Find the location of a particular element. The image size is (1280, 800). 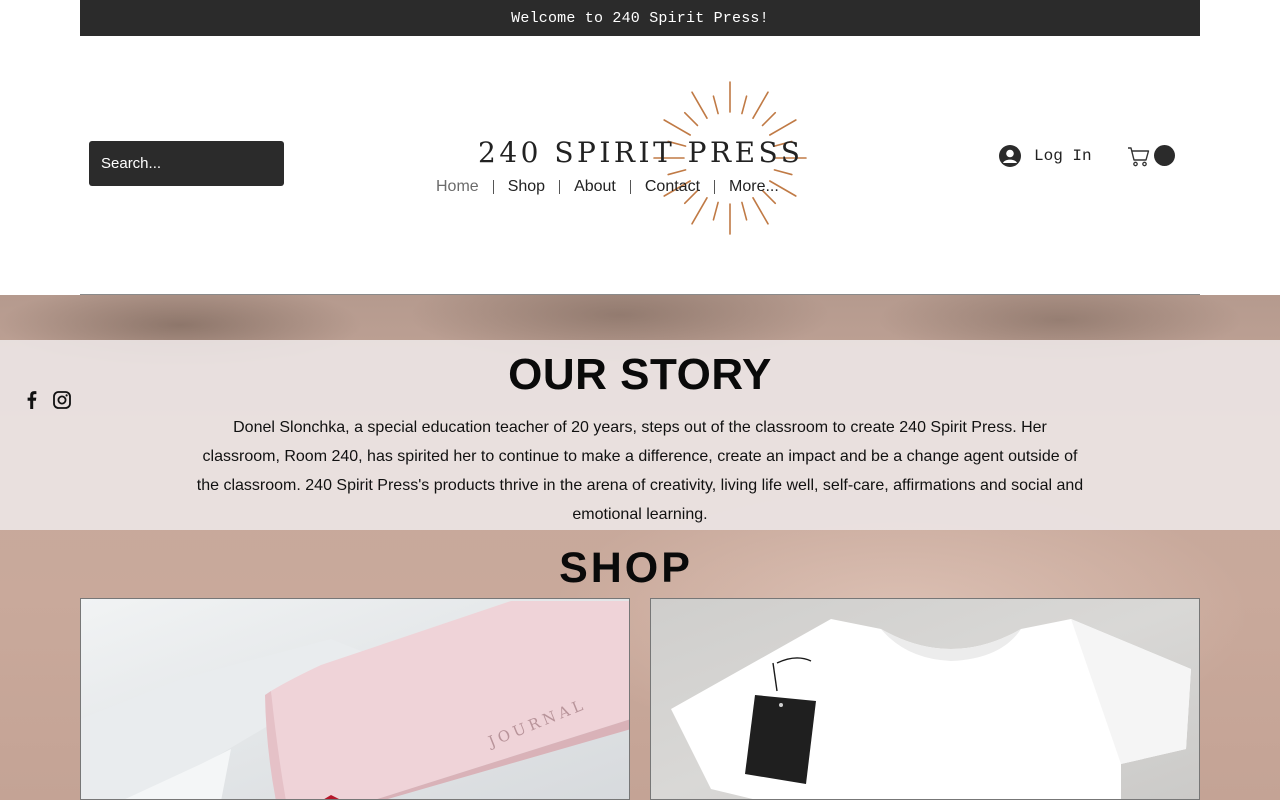

nav-home: Home is located at coordinates (458, 187).